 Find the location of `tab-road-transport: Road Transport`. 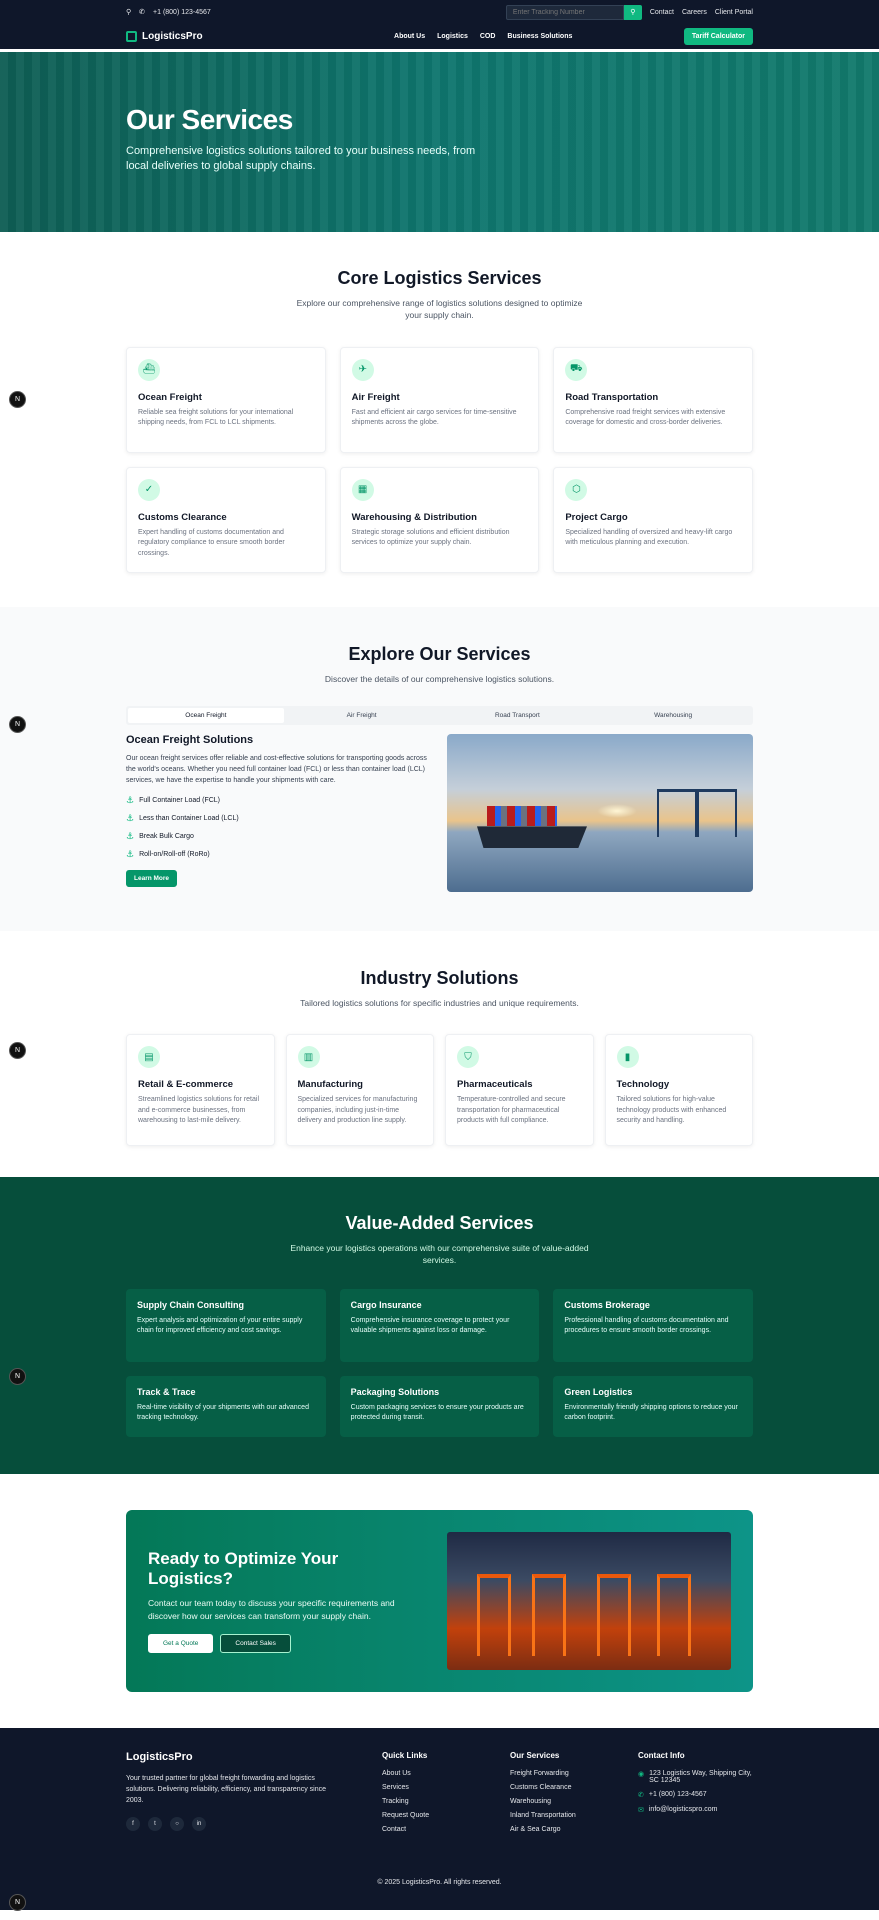

tab-road-transport: Road Transport is located at coordinates (518, 715).